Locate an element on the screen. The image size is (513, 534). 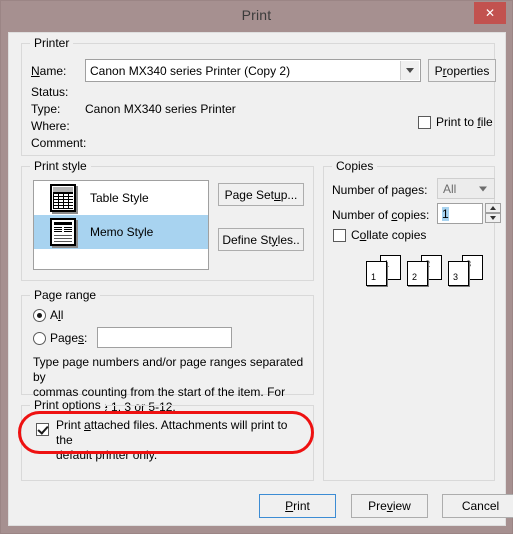
number-of-pages-value: All is located at coordinates (450, 188).